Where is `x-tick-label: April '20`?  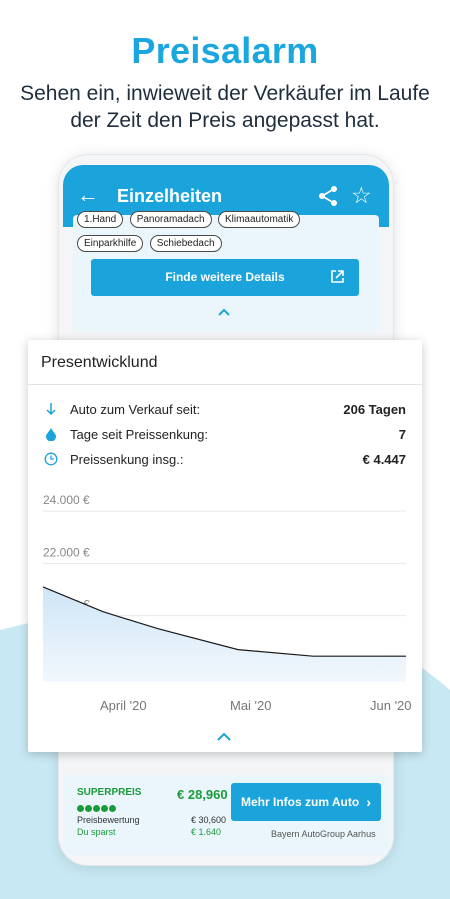
x-tick-label: April '20 is located at coordinates (123, 705).